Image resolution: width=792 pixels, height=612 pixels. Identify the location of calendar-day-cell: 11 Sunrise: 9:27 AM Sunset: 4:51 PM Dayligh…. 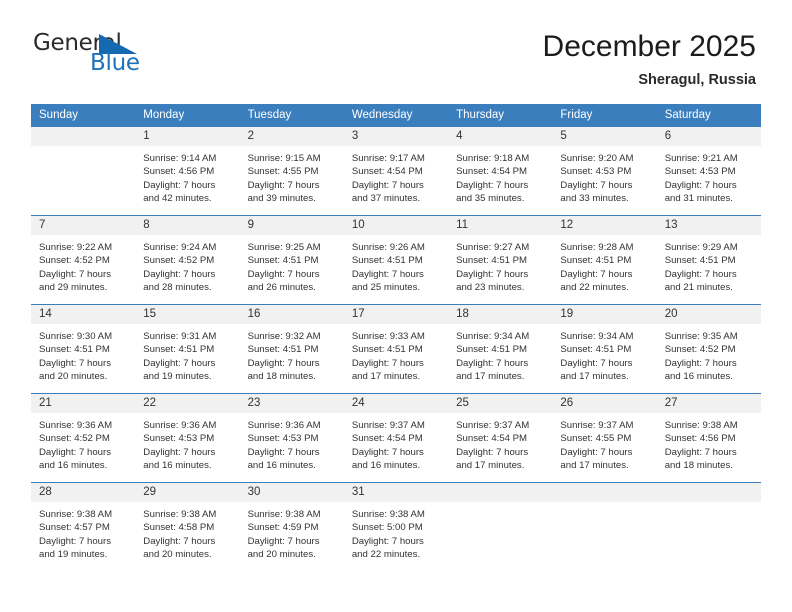
(500, 260).